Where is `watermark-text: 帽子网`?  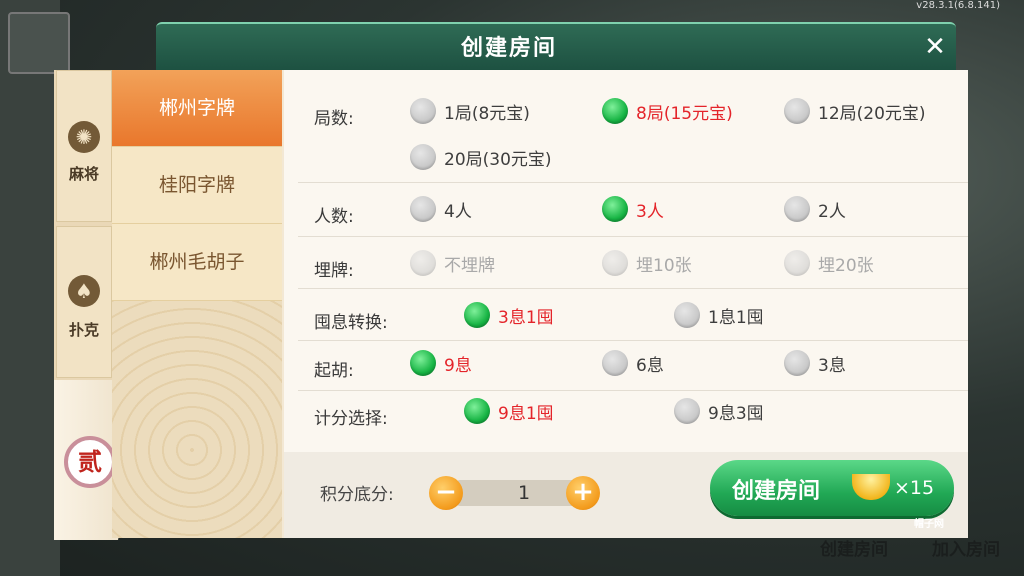
watermark-text: 帽子网 is located at coordinates (929, 524).